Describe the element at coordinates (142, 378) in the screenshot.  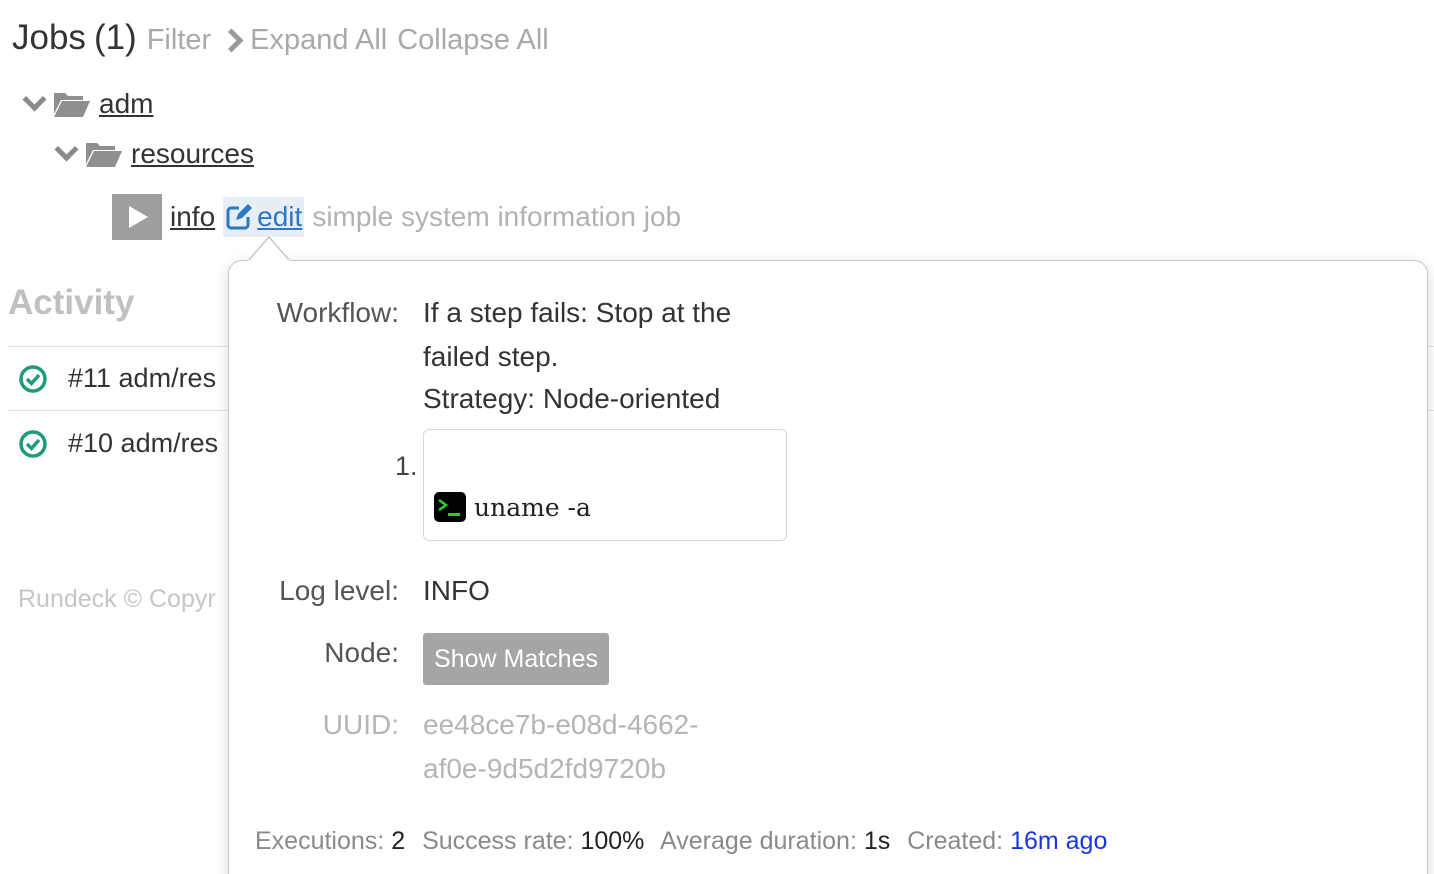
I see `activity-row-text: #11 adm/res` at that location.